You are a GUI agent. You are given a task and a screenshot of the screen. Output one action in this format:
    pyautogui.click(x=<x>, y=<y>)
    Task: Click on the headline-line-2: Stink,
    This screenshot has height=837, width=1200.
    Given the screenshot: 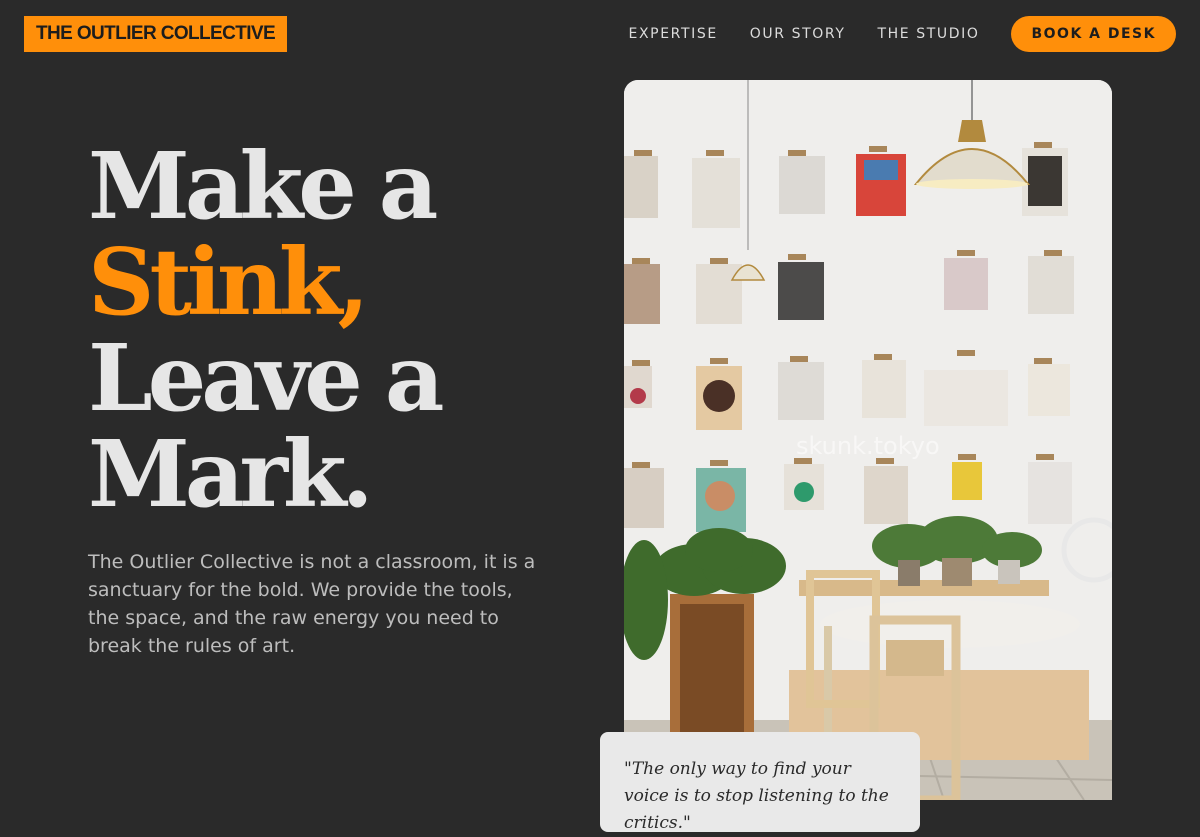 What is the action you would take?
    pyautogui.click(x=229, y=282)
    